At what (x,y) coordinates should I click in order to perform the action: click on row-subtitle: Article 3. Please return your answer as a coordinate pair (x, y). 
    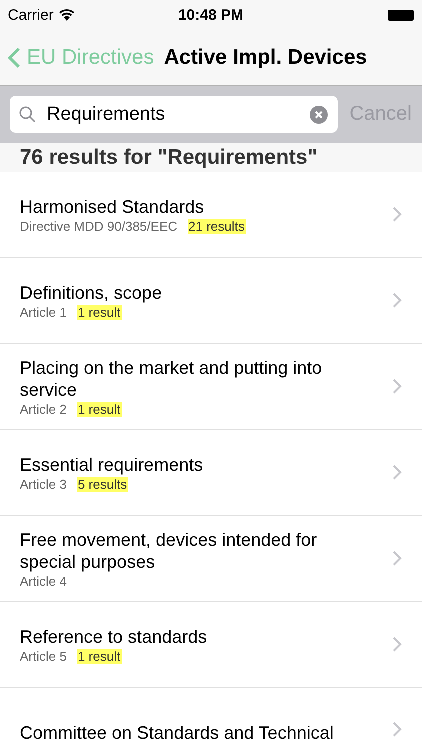
    Looking at the image, I should click on (43, 484).